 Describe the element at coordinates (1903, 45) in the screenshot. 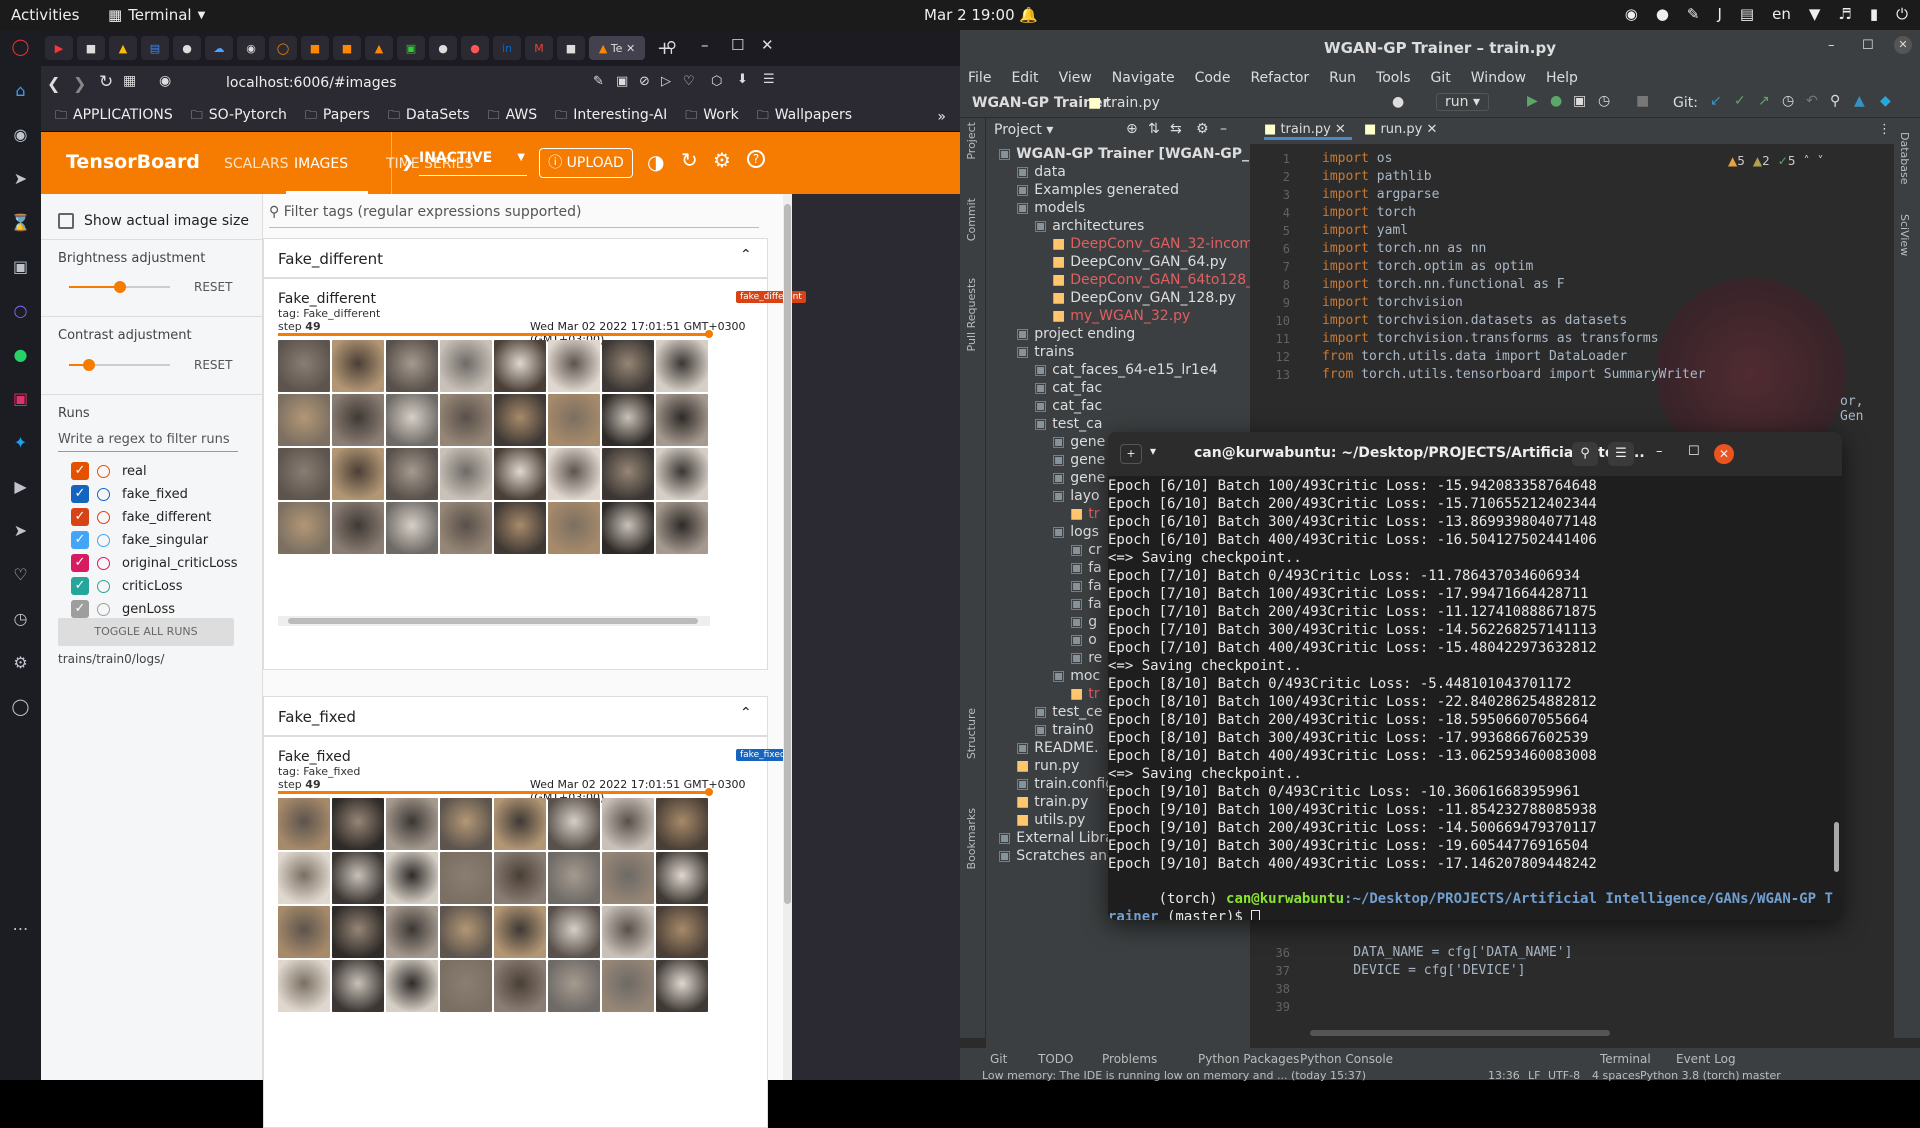

I see `ide-close-icon: ✕` at that location.